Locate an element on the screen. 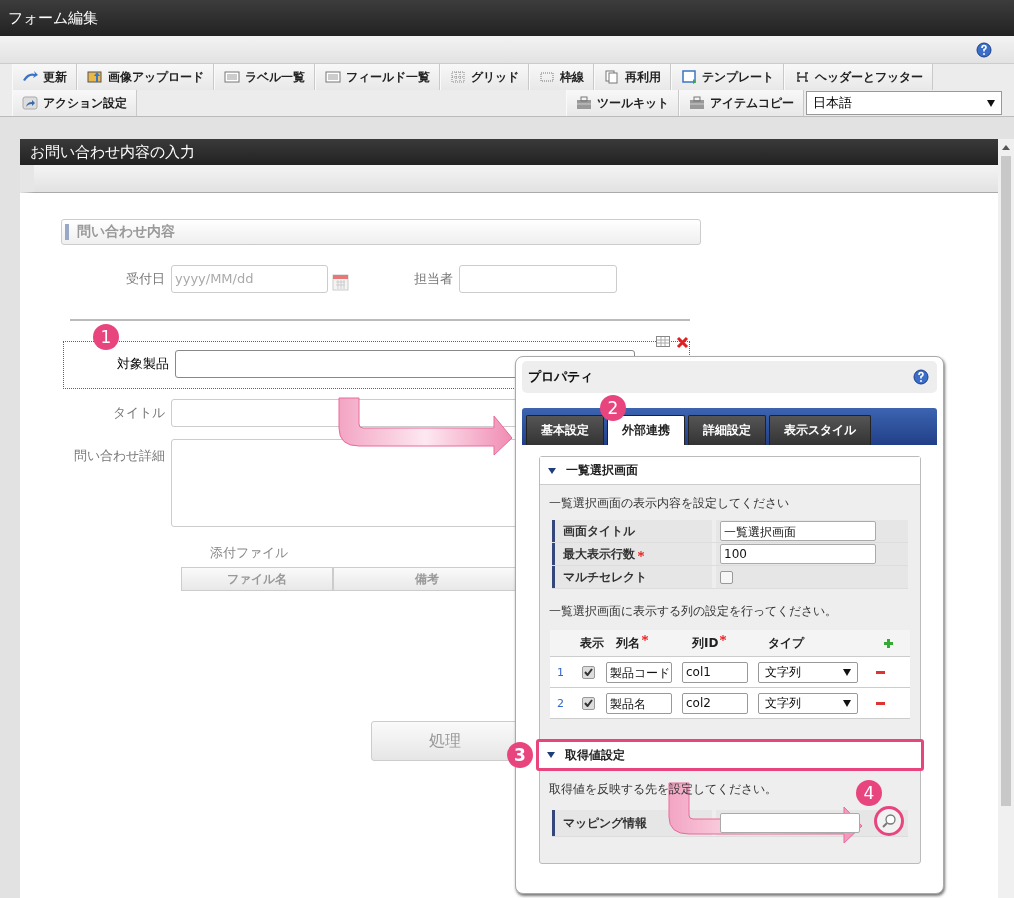 The width and height of the screenshot is (1014, 898). tab: 外部連携 is located at coordinates (646, 430).